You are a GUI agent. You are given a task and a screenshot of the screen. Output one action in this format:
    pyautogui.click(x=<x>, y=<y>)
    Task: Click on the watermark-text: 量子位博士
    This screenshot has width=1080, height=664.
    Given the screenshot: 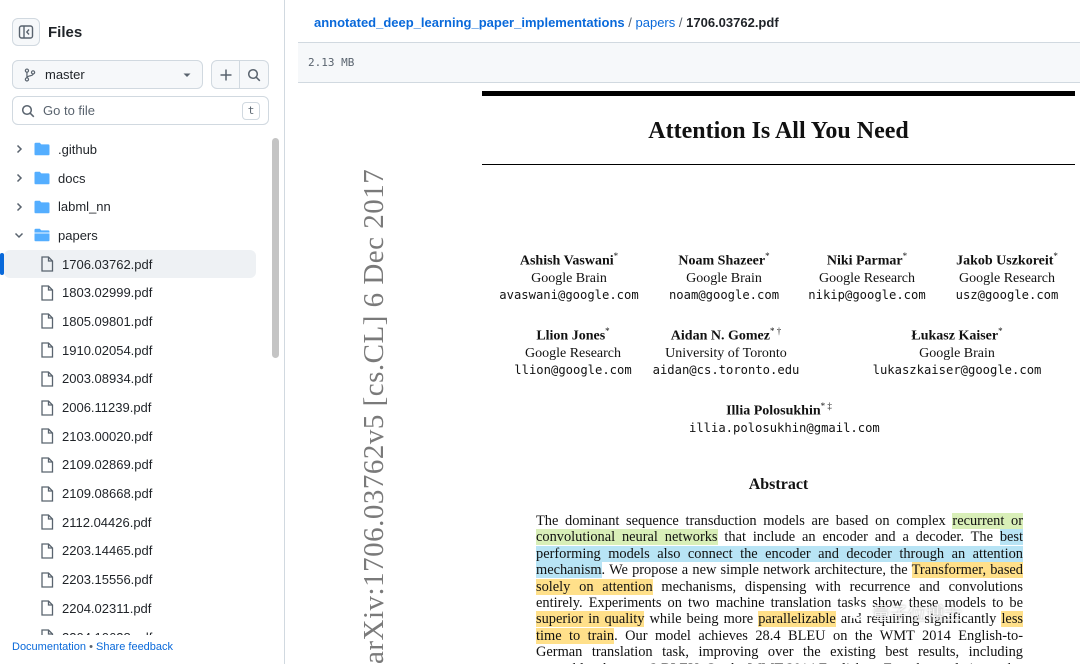 What is the action you would take?
    pyautogui.click(x=917, y=614)
    